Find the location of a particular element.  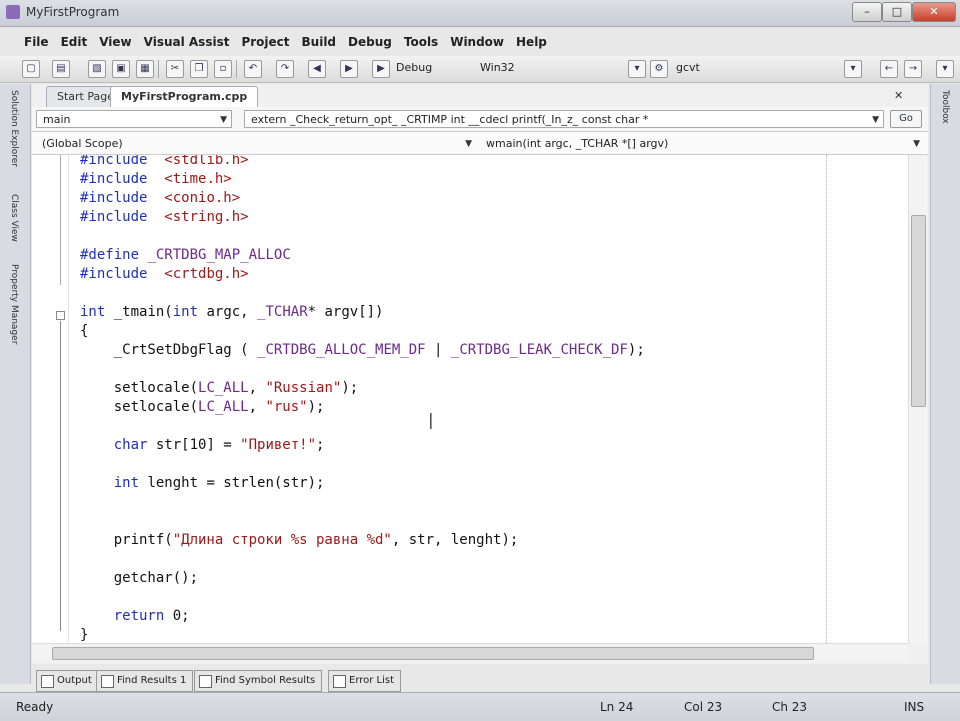

class-combo: (Global Scope) ▼ is located at coordinates (256, 144).